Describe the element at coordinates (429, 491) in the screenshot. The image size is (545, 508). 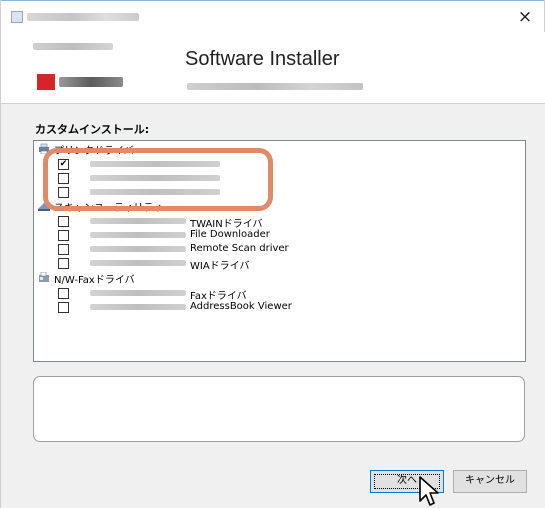
I see `mouse-cursor-icon` at that location.